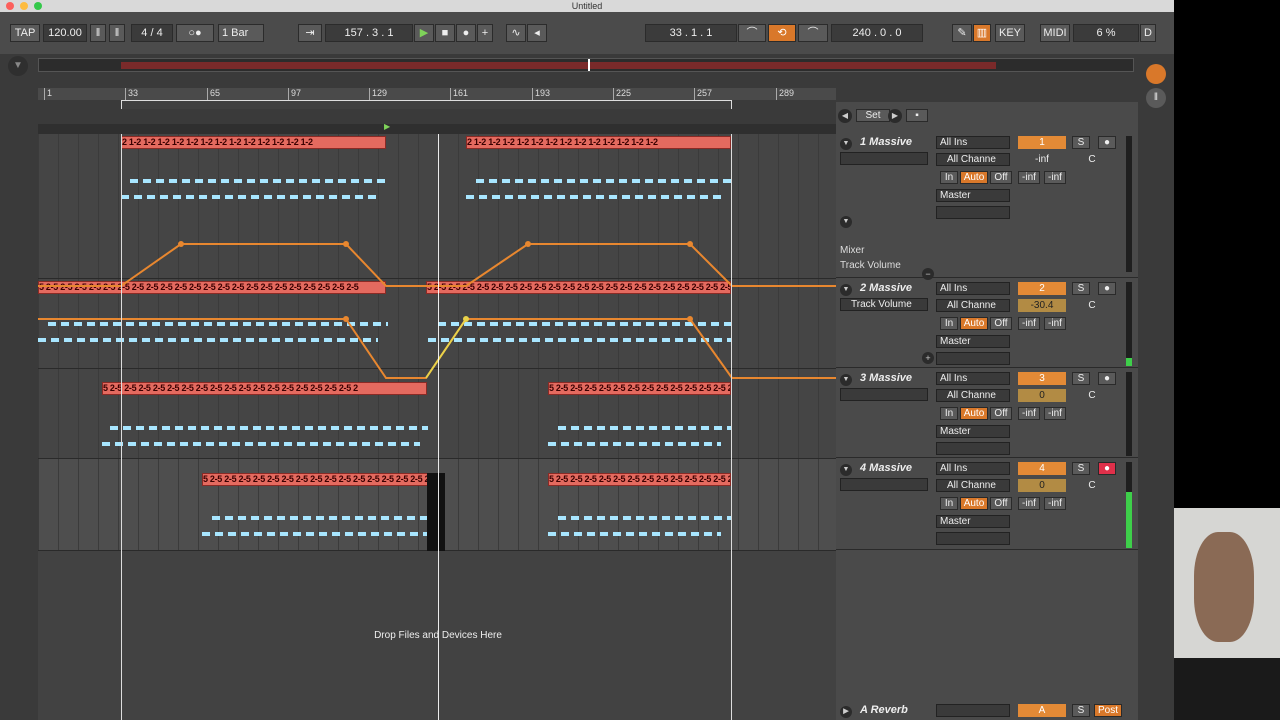 The width and height of the screenshot is (1280, 720). I want to click on loop-length-field: 240 . 0 . 0, so click(877, 33).